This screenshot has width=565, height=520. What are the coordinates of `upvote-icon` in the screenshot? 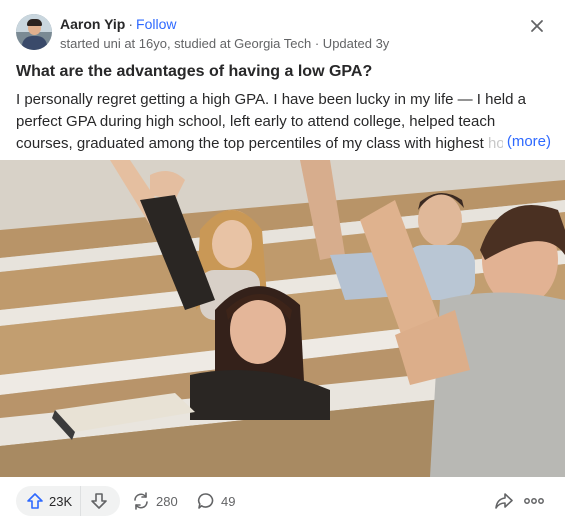 It's located at (35, 501).